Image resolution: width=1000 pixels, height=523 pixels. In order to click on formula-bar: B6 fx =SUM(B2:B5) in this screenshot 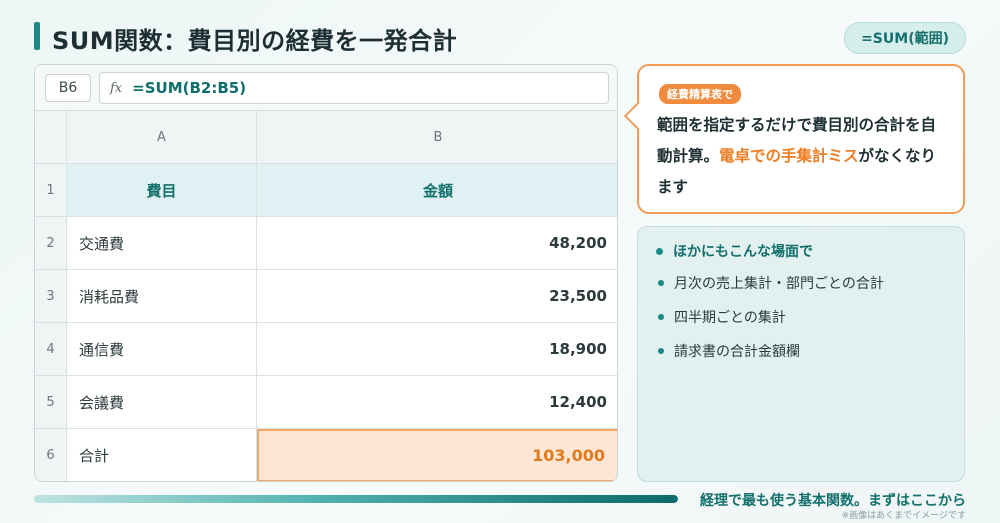, I will do `click(326, 88)`.